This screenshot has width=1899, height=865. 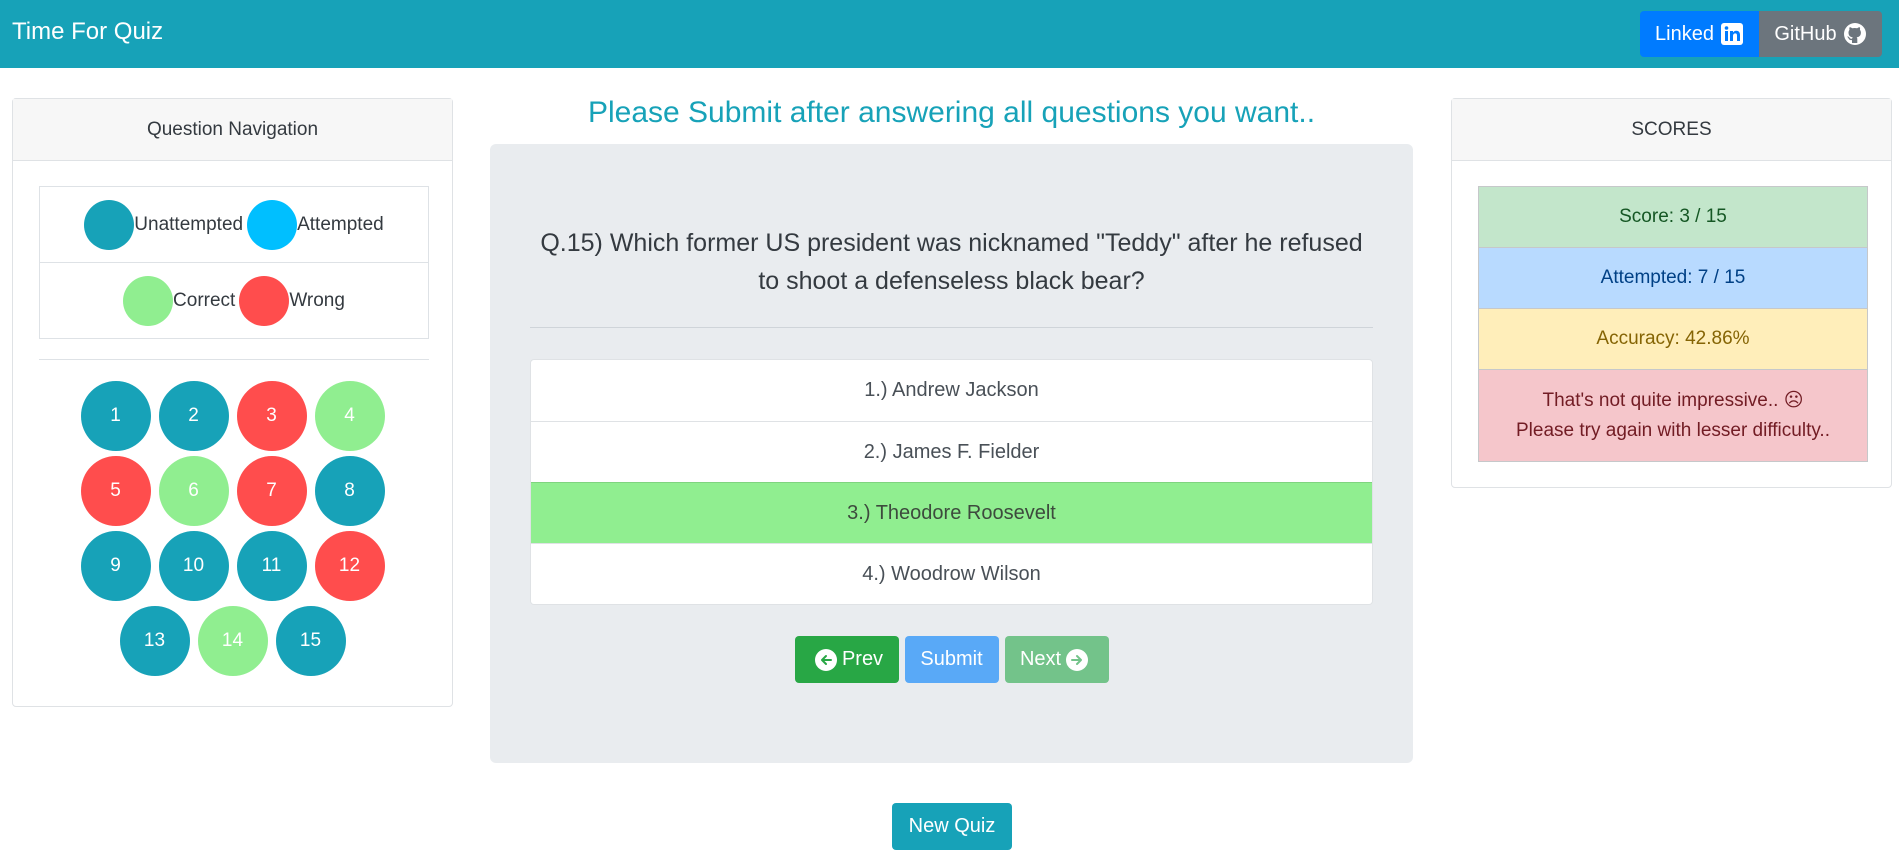 What do you see at coordinates (115, 491) in the screenshot?
I see `question-button-5: 5` at bounding box center [115, 491].